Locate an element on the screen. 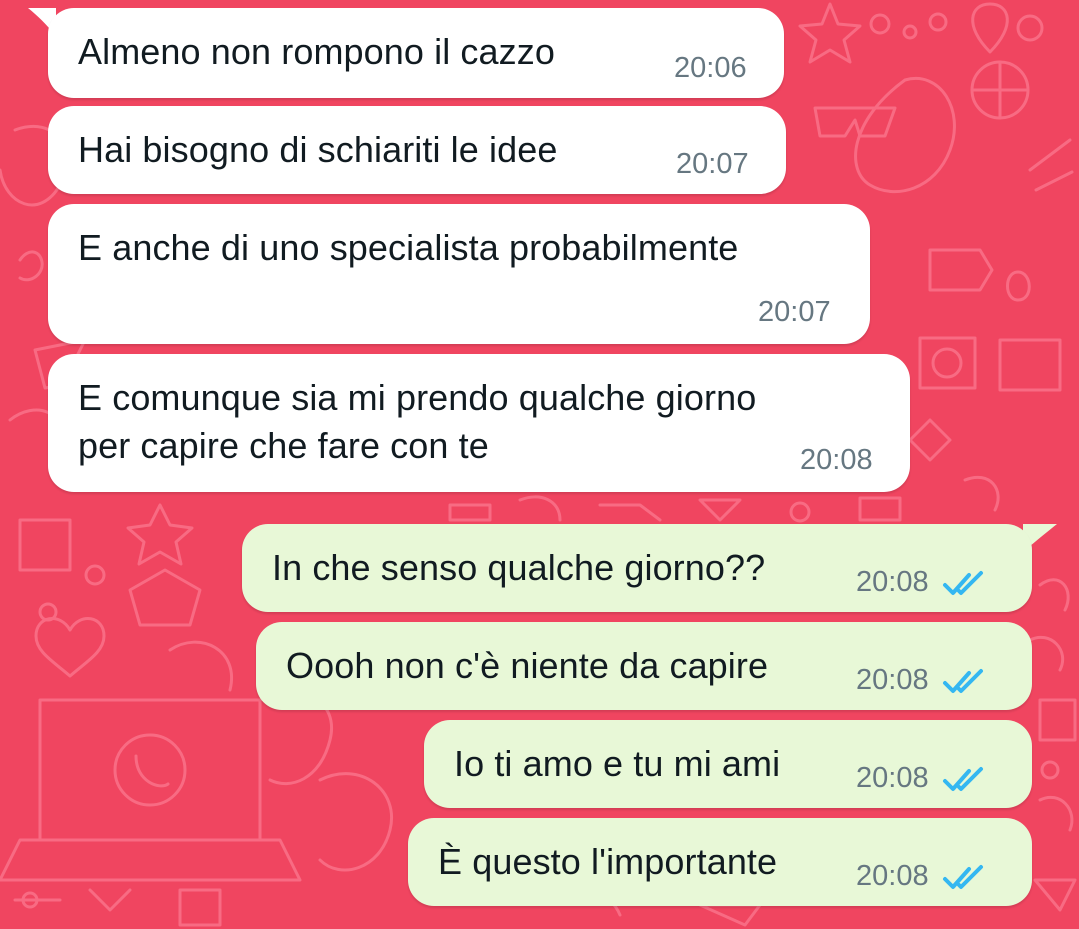 The image size is (1079, 929). message-text: Oooh non c'è niente da capire is located at coordinates (527, 665).